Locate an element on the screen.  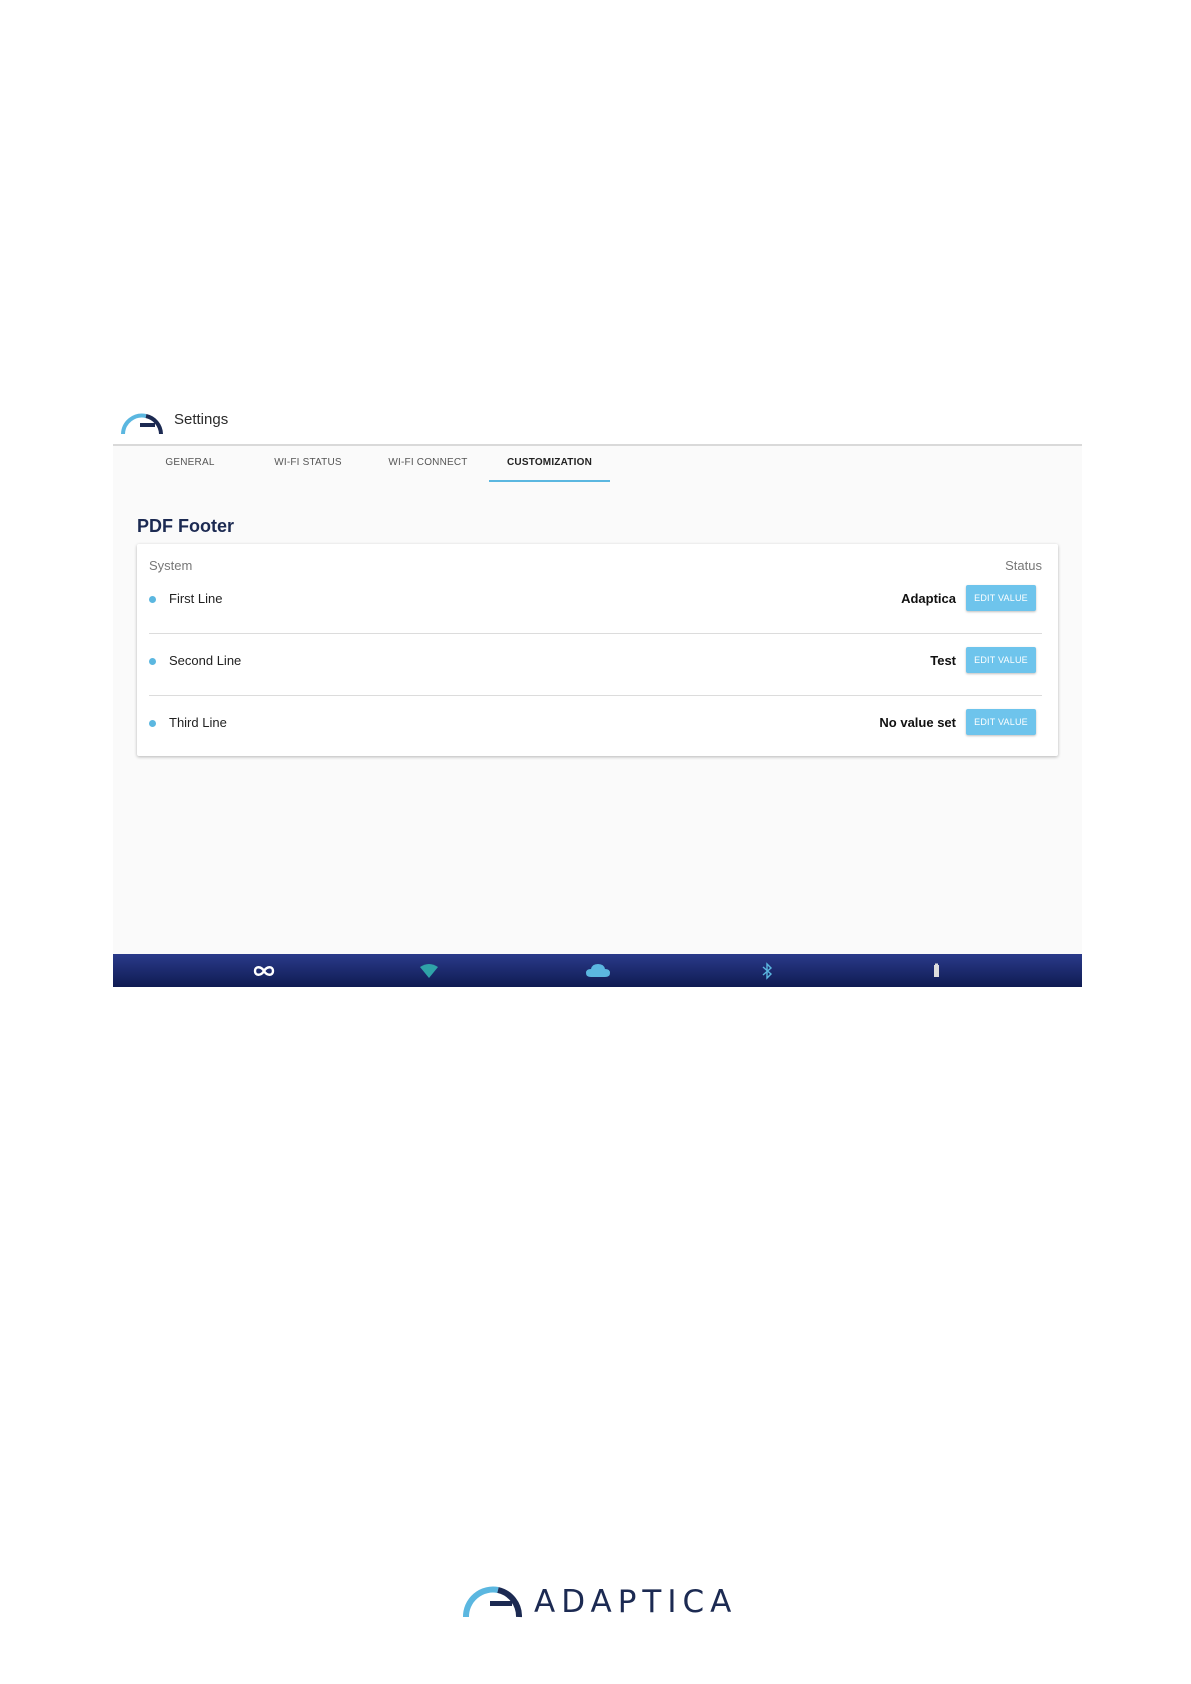
list-item-third-line: Third Line No value set EDIT VALUE is located at coordinates (595, 726).